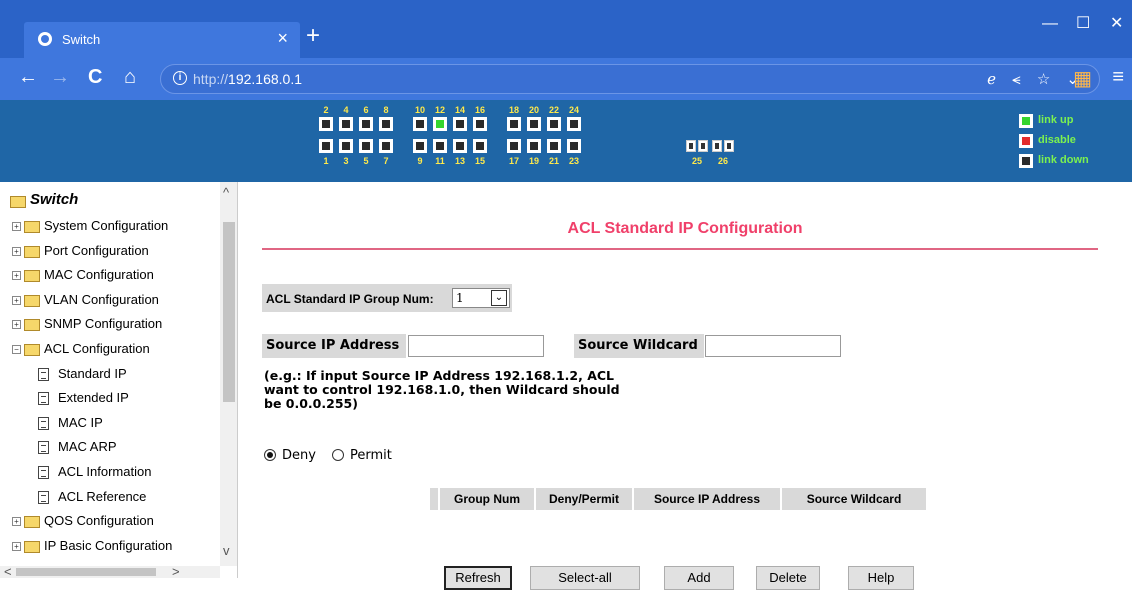 This screenshot has height=590, width=1132. What do you see at coordinates (574, 124) in the screenshot?
I see `port-24-icon` at bounding box center [574, 124].